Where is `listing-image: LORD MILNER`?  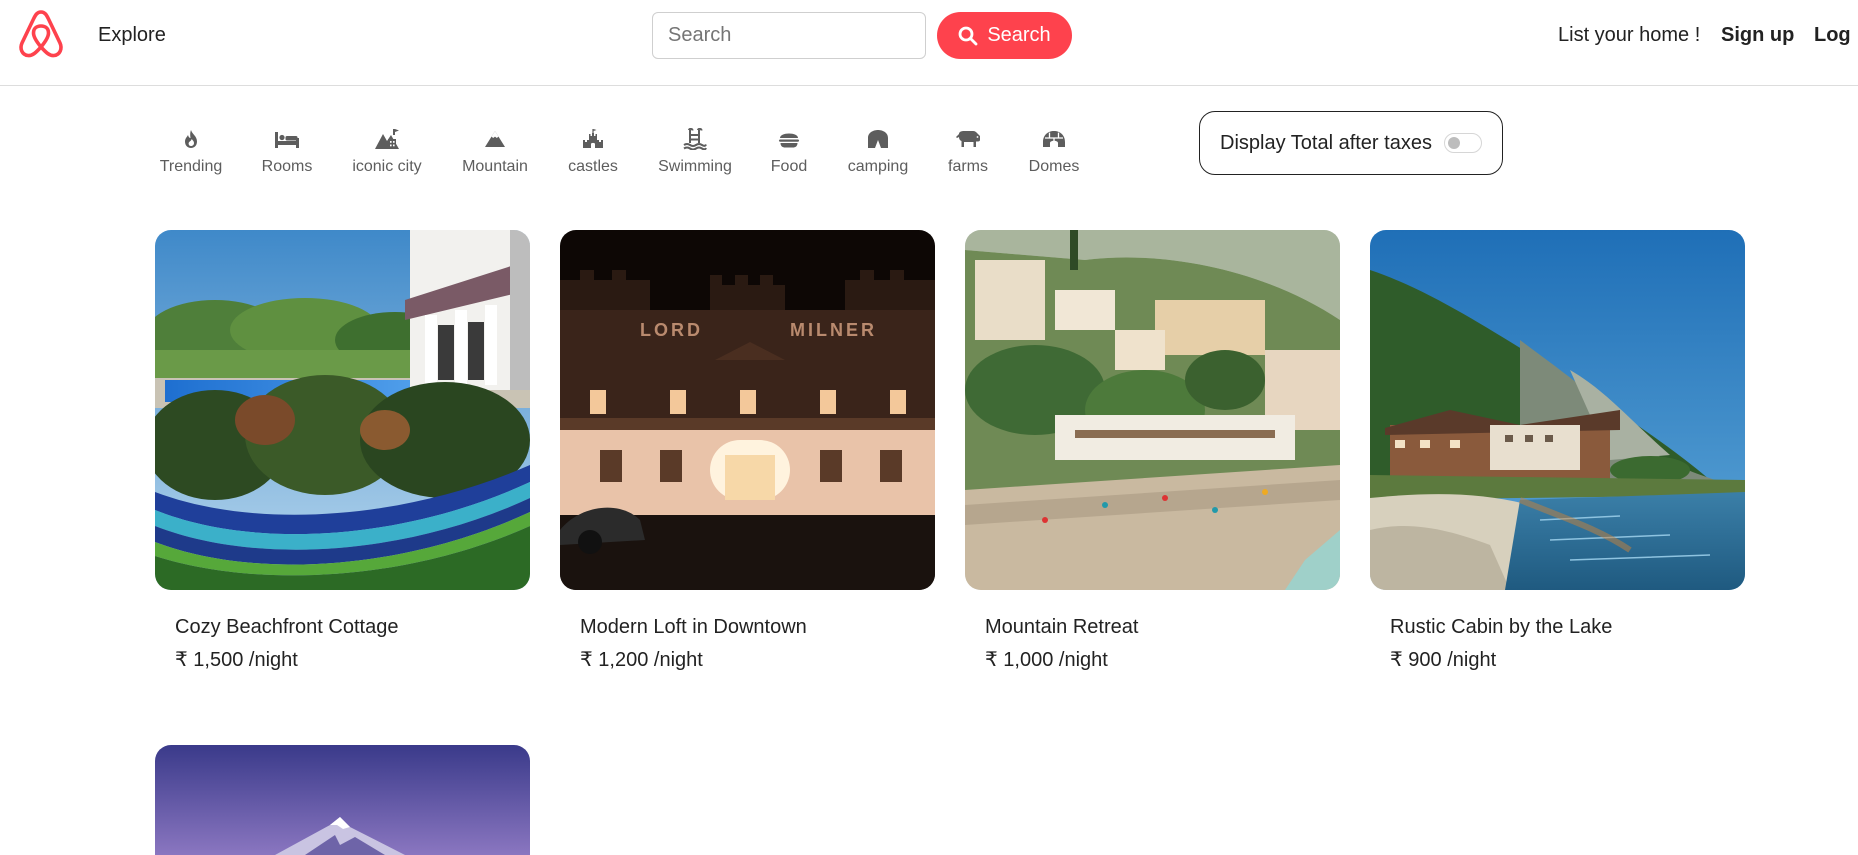 listing-image: LORD MILNER is located at coordinates (747, 410).